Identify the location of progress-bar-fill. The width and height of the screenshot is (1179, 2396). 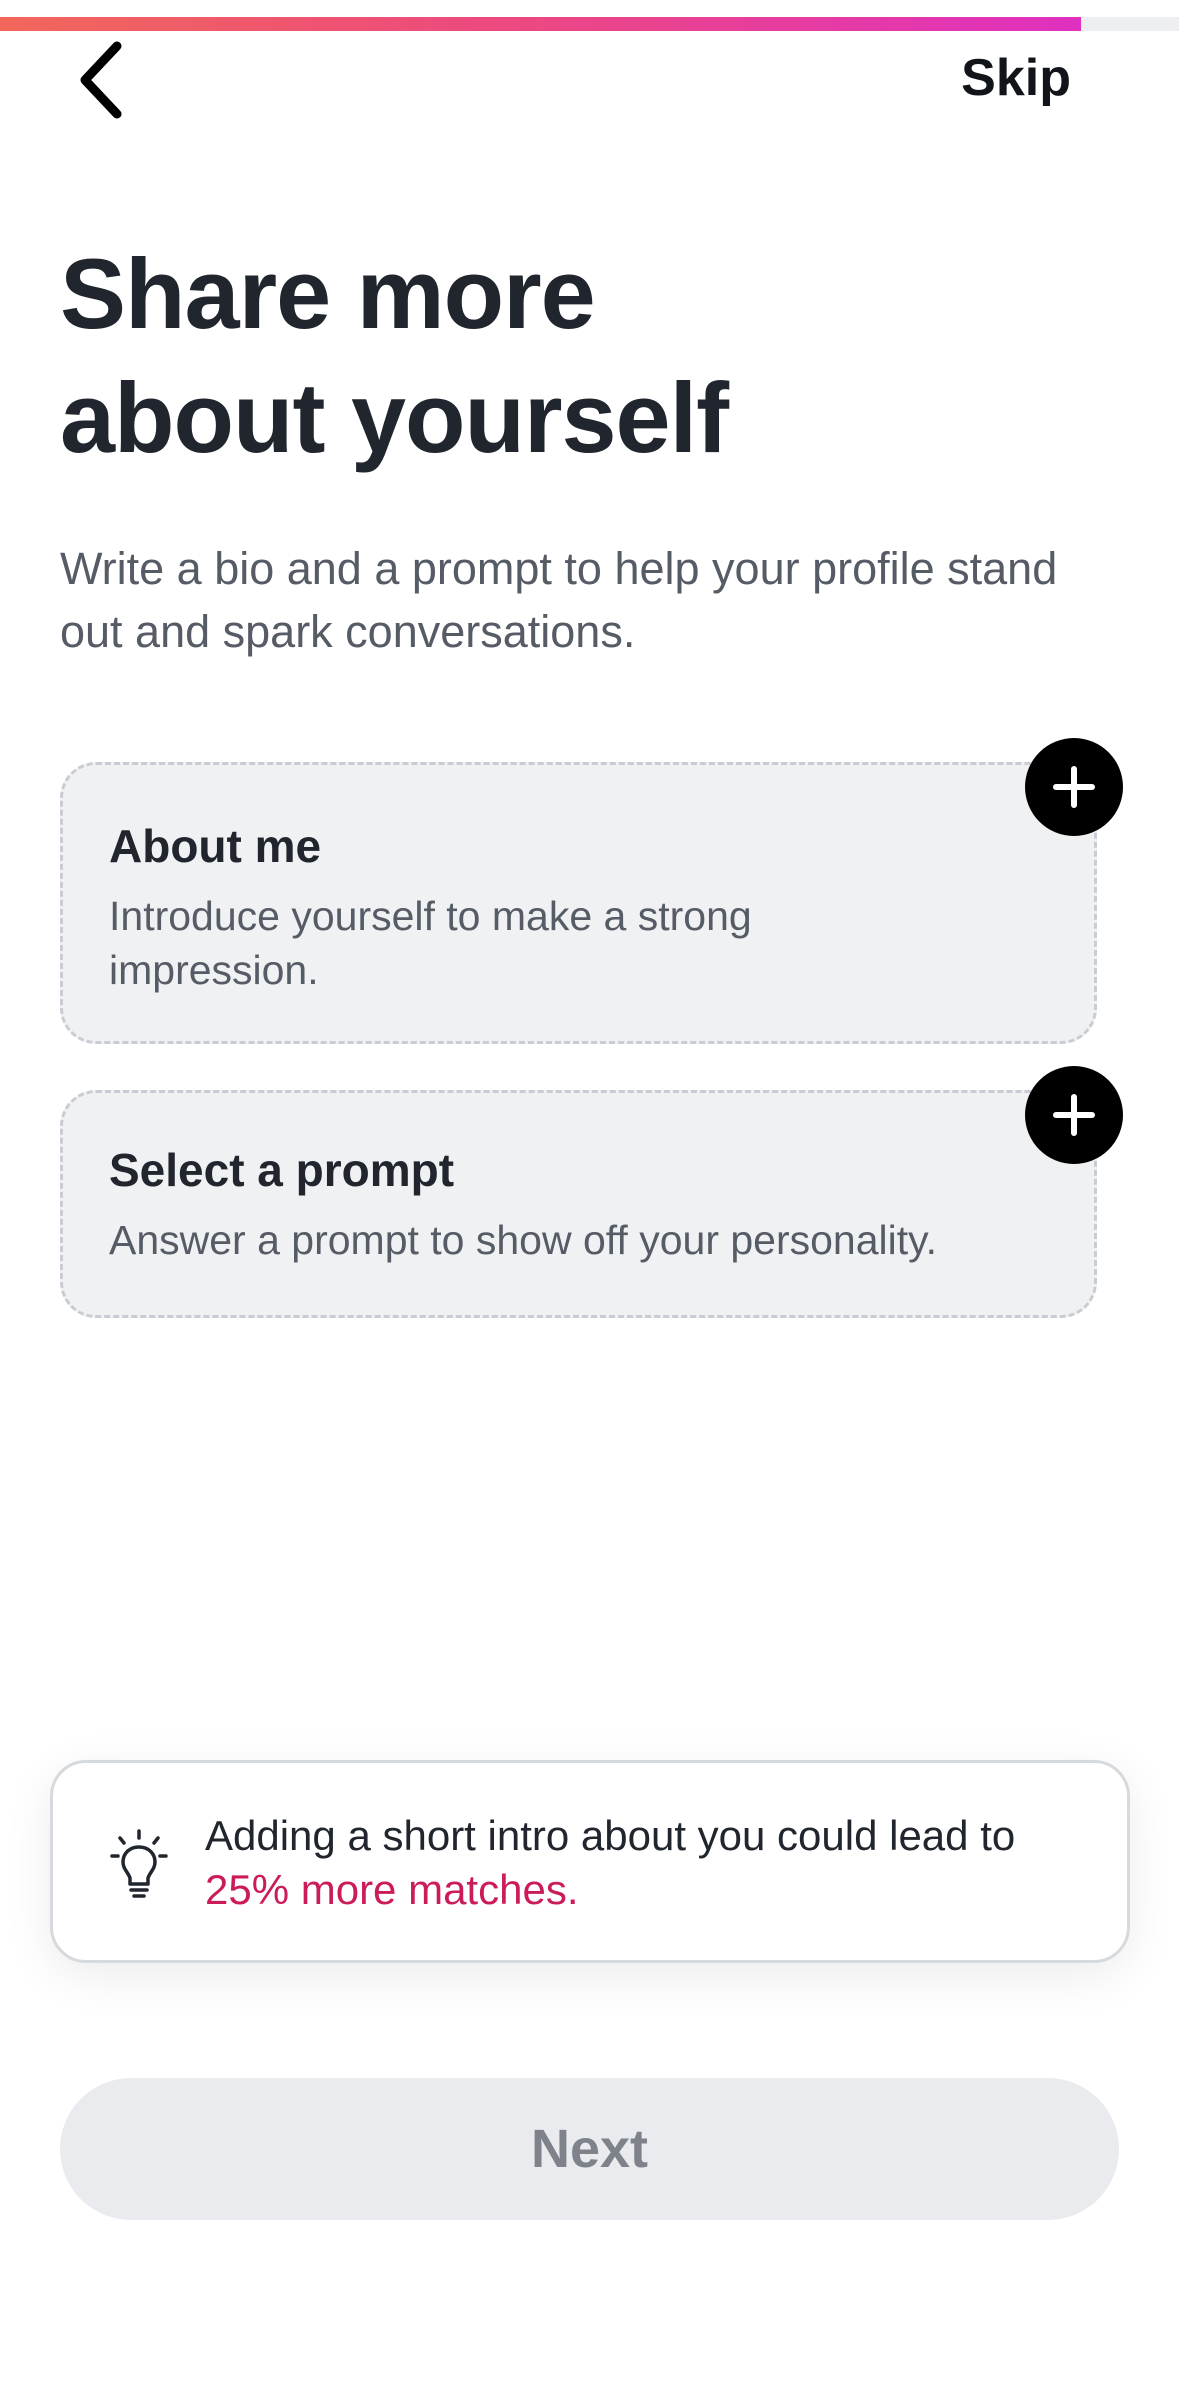
(541, 24).